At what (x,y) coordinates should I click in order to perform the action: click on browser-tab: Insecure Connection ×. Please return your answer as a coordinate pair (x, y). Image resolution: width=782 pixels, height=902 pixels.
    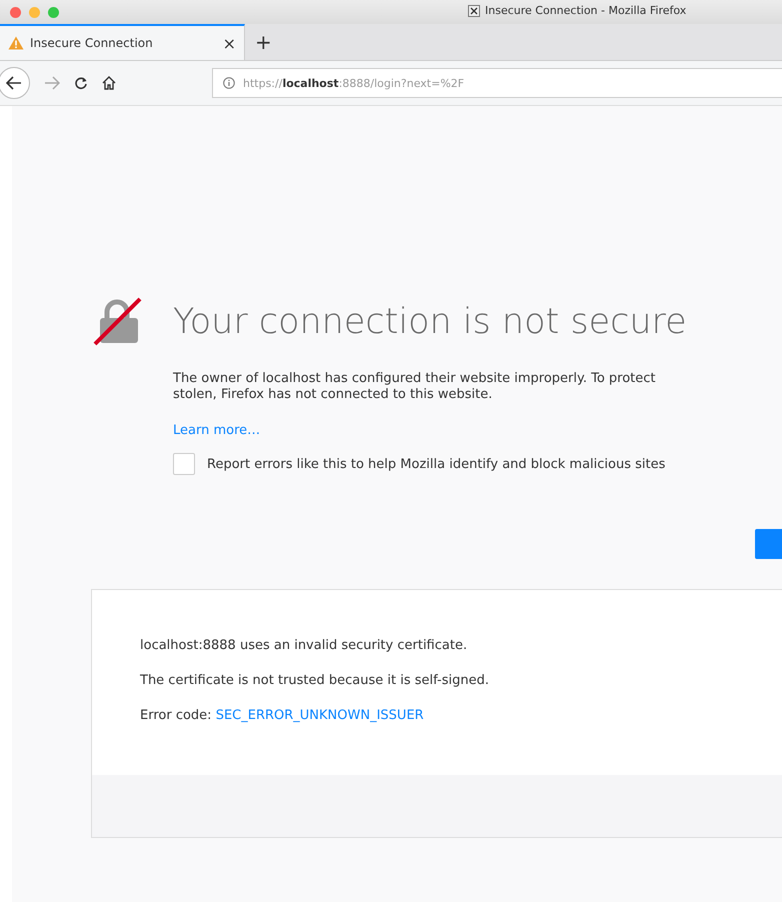
    Looking at the image, I should click on (122, 42).